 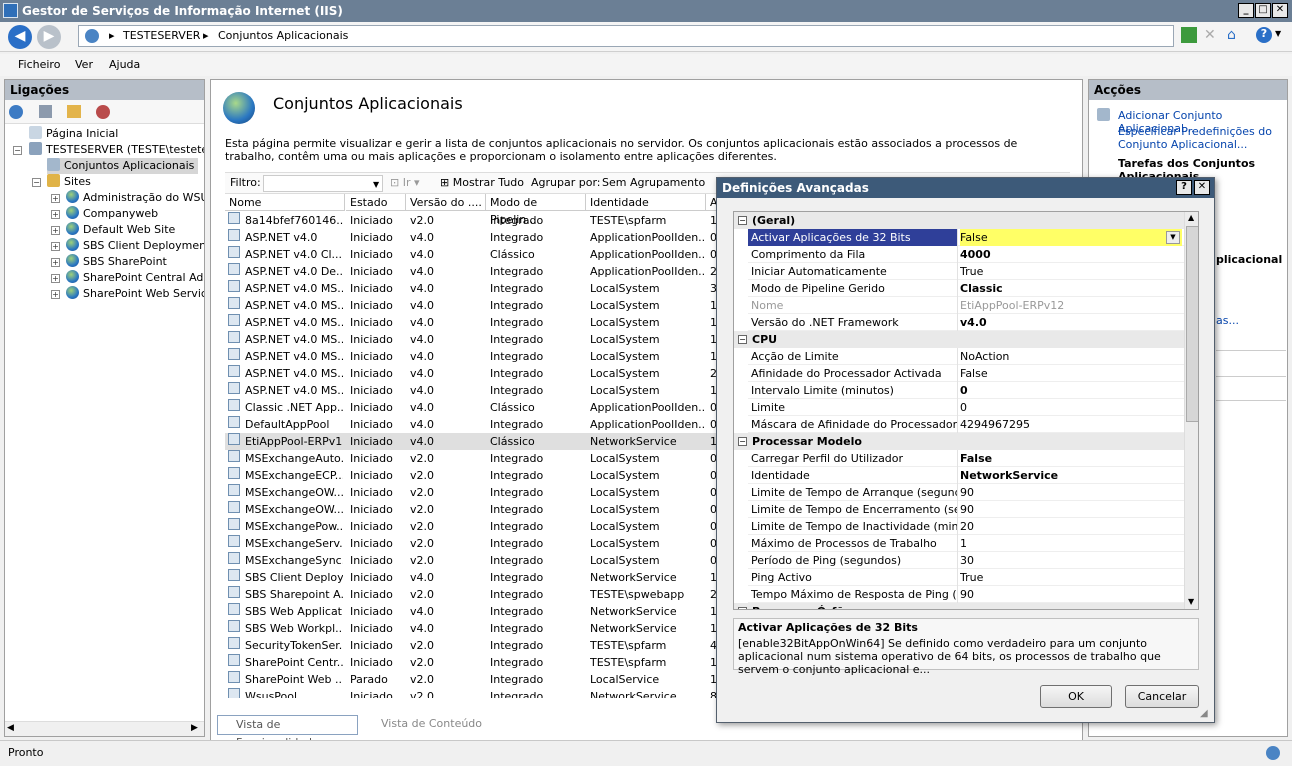 What do you see at coordinates (1071, 543) in the screenshot?
I see `property-value: 1` at bounding box center [1071, 543].